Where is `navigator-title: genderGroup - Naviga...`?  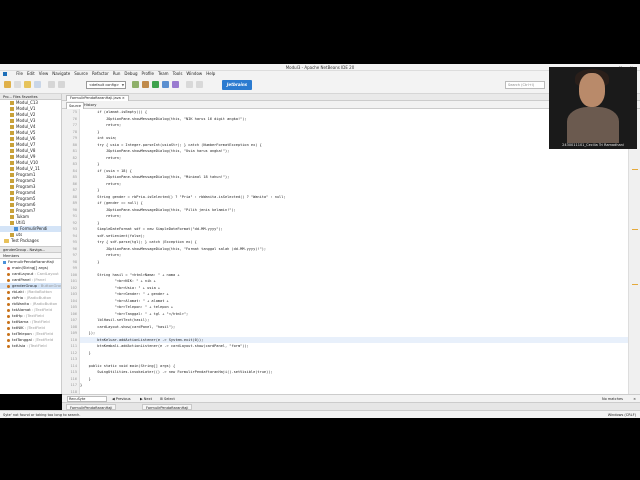 navigator-title: genderGroup - Naviga... is located at coordinates (24, 250).